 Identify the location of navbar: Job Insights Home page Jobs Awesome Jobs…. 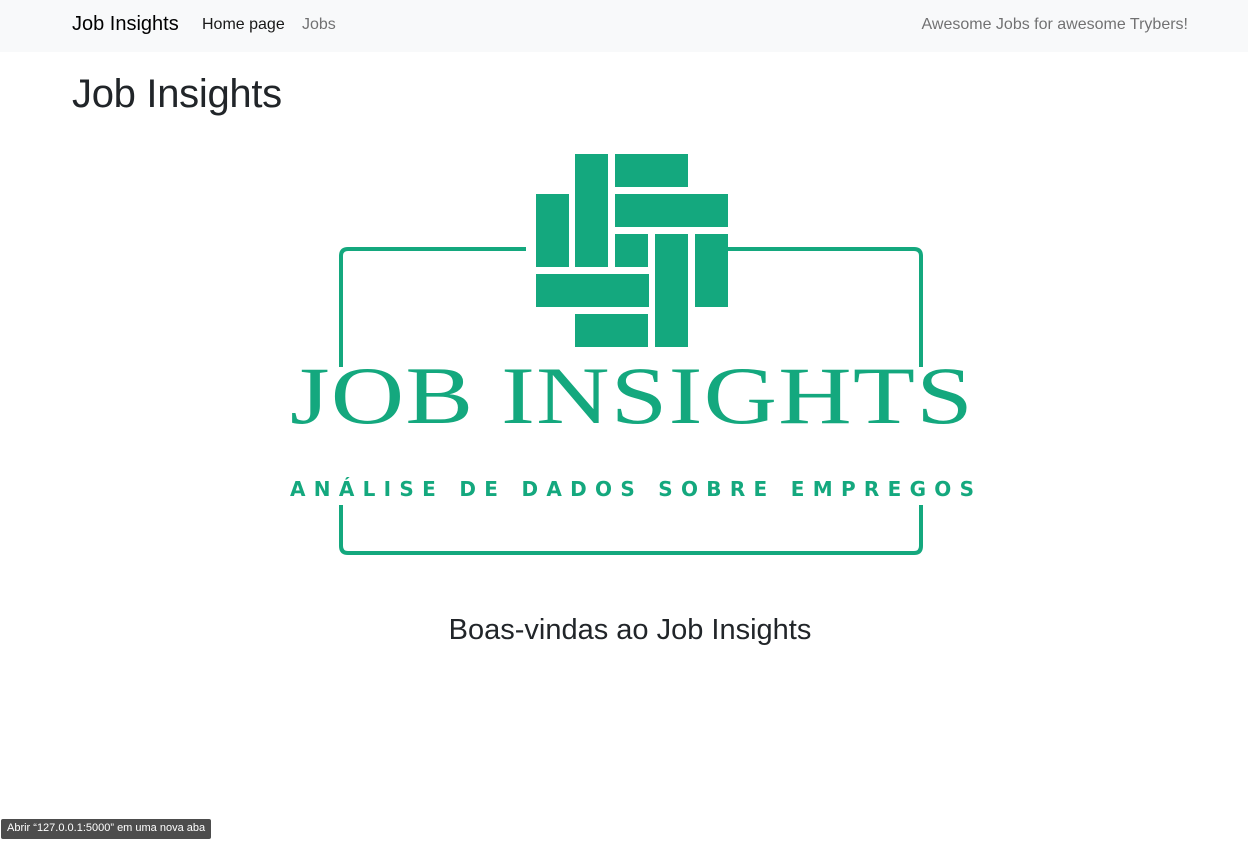
(624, 26).